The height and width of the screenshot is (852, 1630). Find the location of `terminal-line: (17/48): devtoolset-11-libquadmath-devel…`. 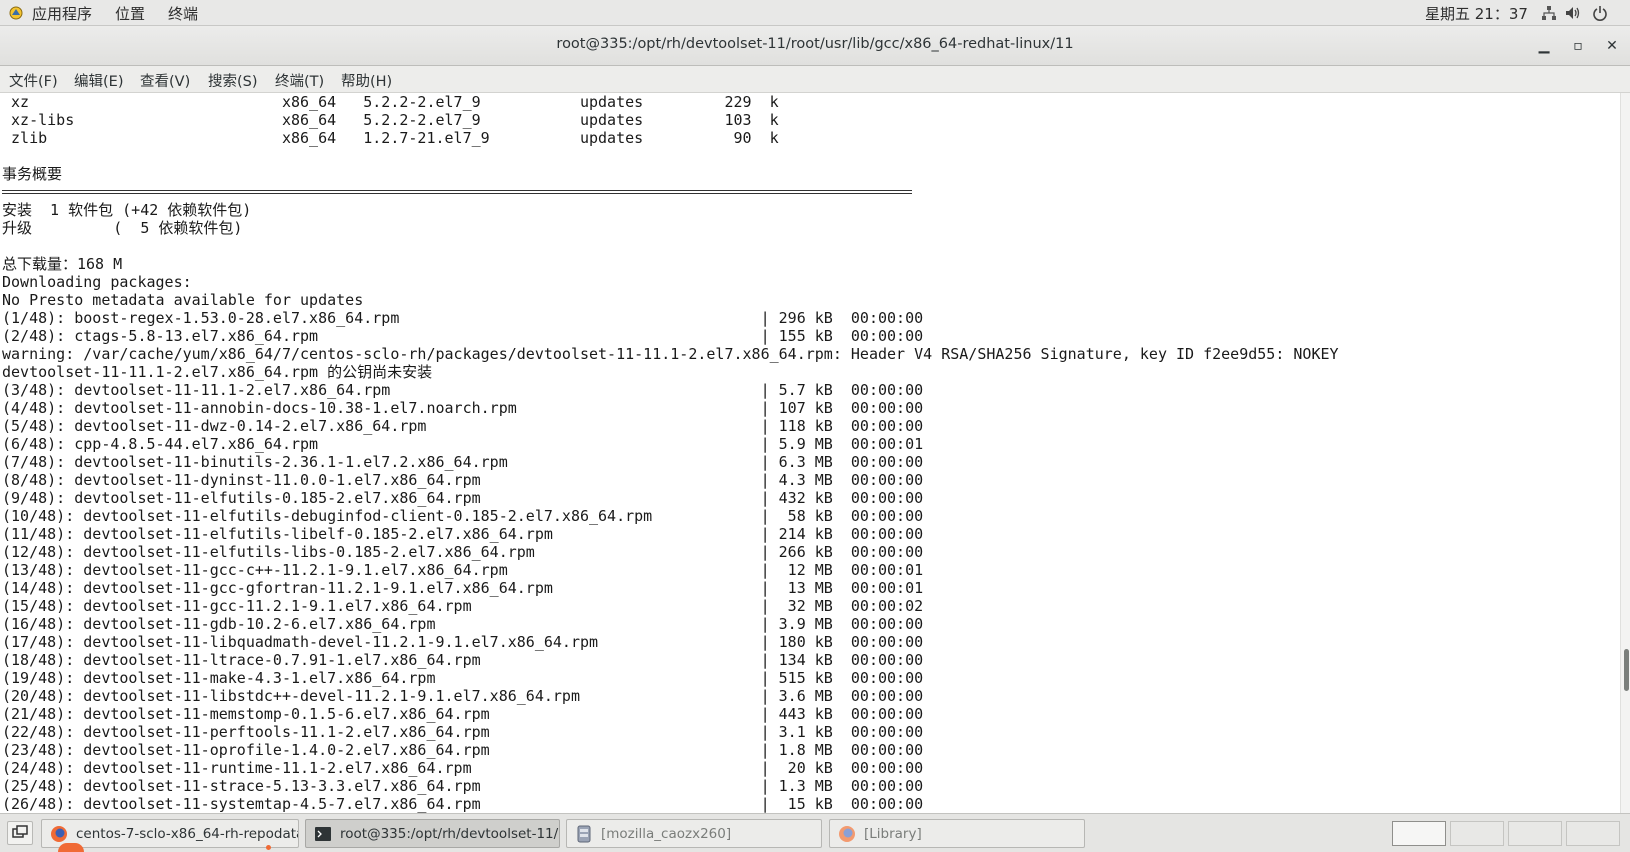

terminal-line: (17/48): devtoolset-11-libquadmath-devel… is located at coordinates (463, 642).